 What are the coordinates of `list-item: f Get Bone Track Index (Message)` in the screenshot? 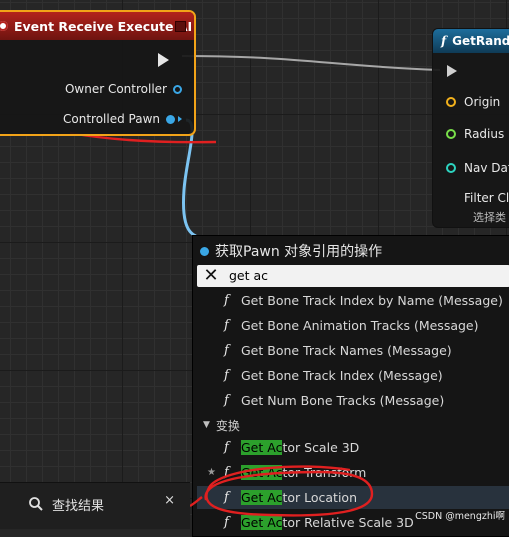 It's located at (353, 375).